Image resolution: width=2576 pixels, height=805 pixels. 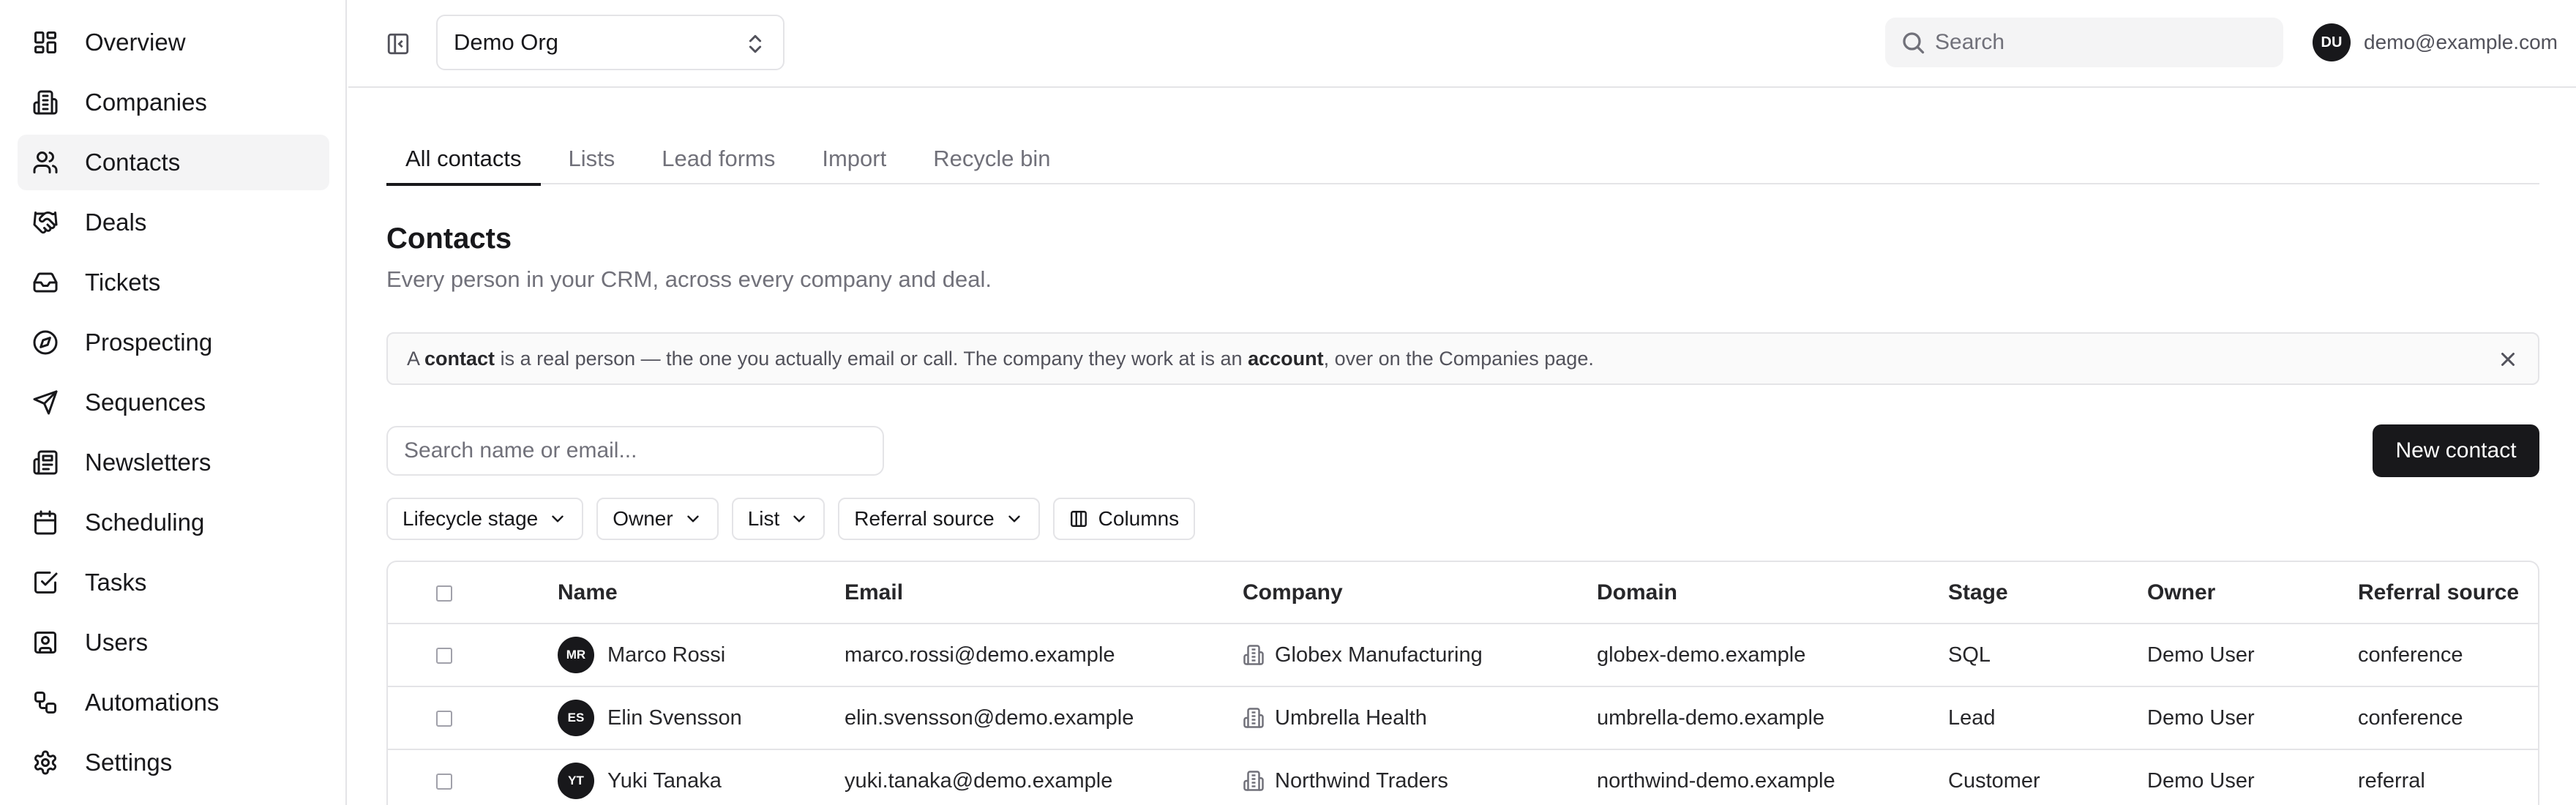 What do you see at coordinates (1351, 718) in the screenshot?
I see `company-name: Umbrella Health` at bounding box center [1351, 718].